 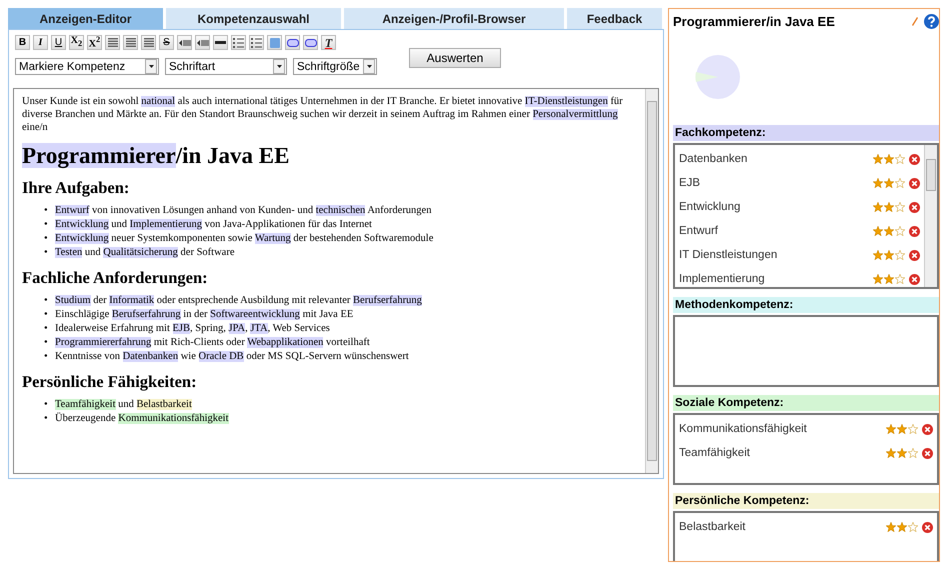 What do you see at coordinates (713, 159) in the screenshot?
I see `competence-name: Datenbanken` at bounding box center [713, 159].